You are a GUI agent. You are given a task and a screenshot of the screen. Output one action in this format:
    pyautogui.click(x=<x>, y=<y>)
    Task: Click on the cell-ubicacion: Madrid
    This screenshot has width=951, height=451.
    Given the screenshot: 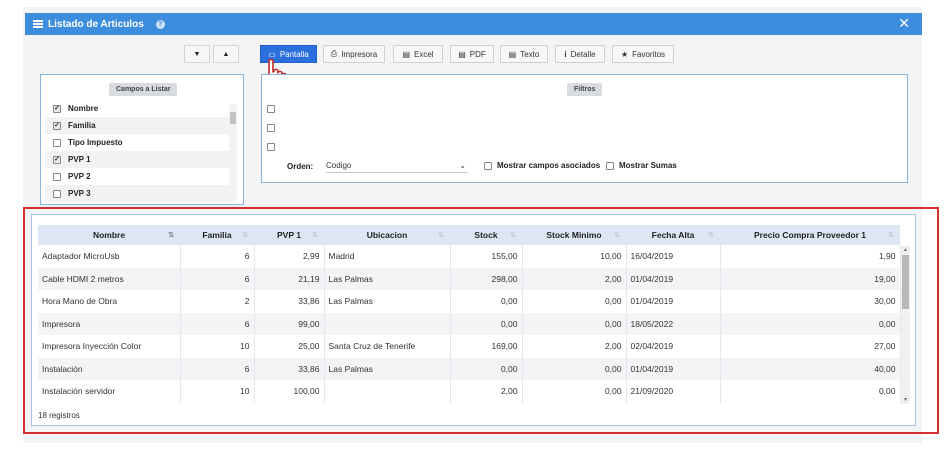 What is the action you would take?
    pyautogui.click(x=387, y=256)
    